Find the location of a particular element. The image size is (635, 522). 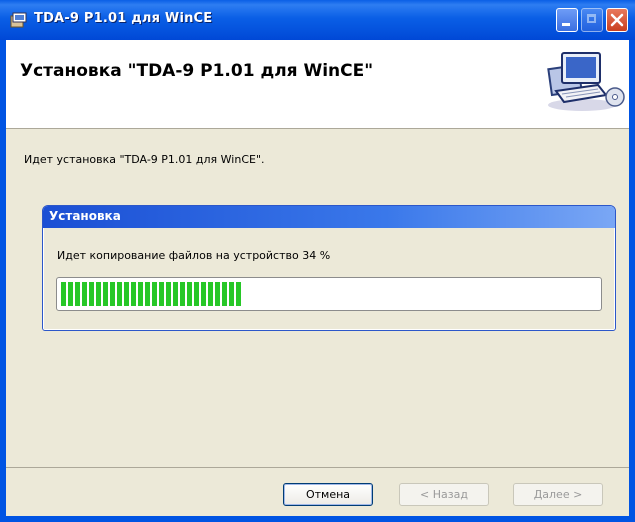

next-button: Далее > is located at coordinates (558, 494).